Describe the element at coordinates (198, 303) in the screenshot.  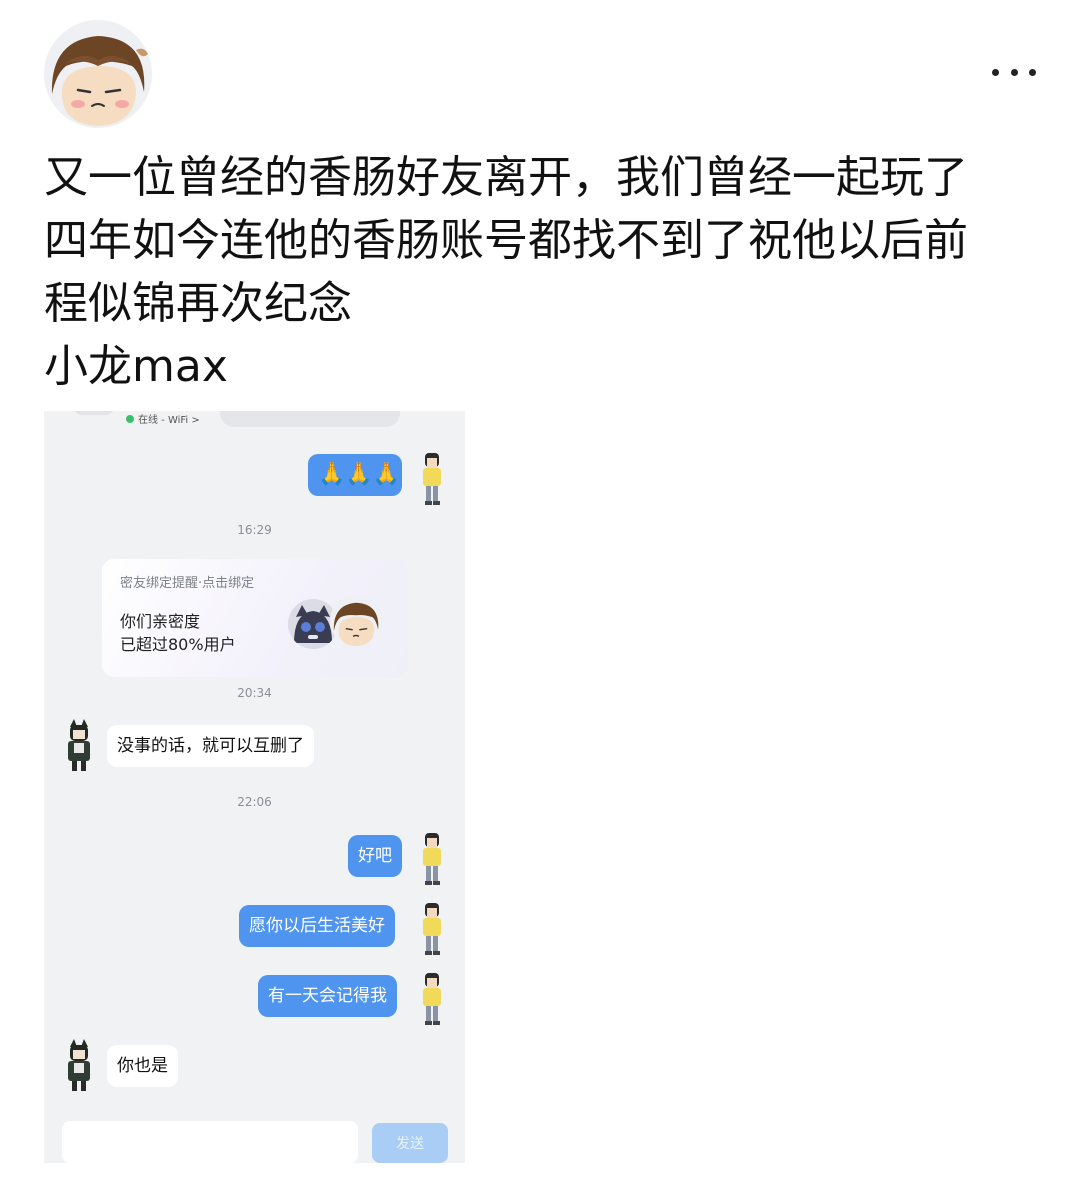
I see `post-line: 程似锦再次纪念` at that location.